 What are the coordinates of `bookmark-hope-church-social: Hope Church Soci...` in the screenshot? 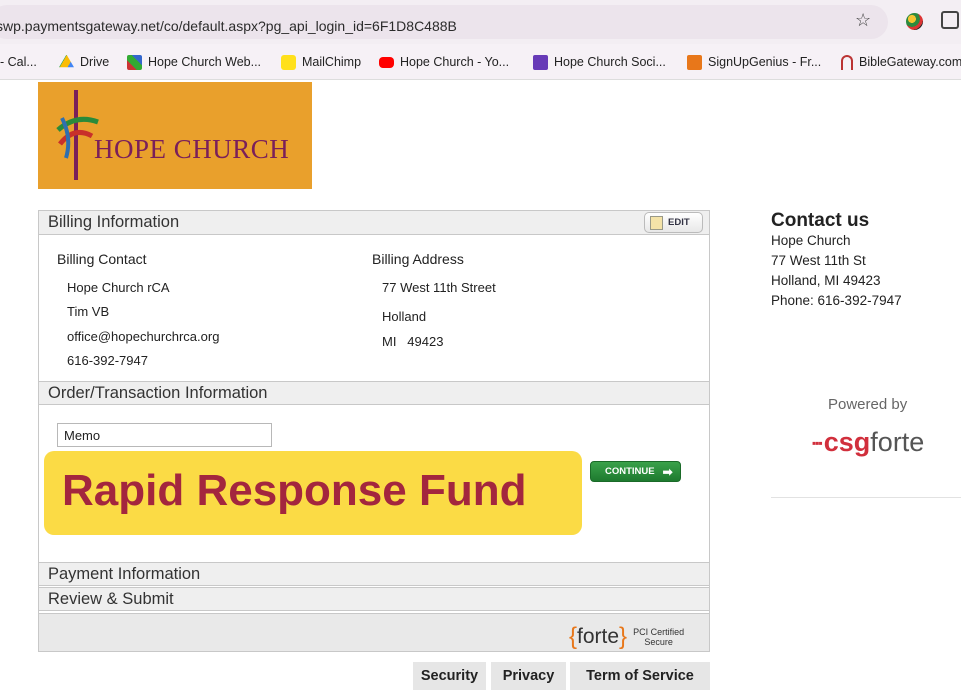 It's located at (599, 62).